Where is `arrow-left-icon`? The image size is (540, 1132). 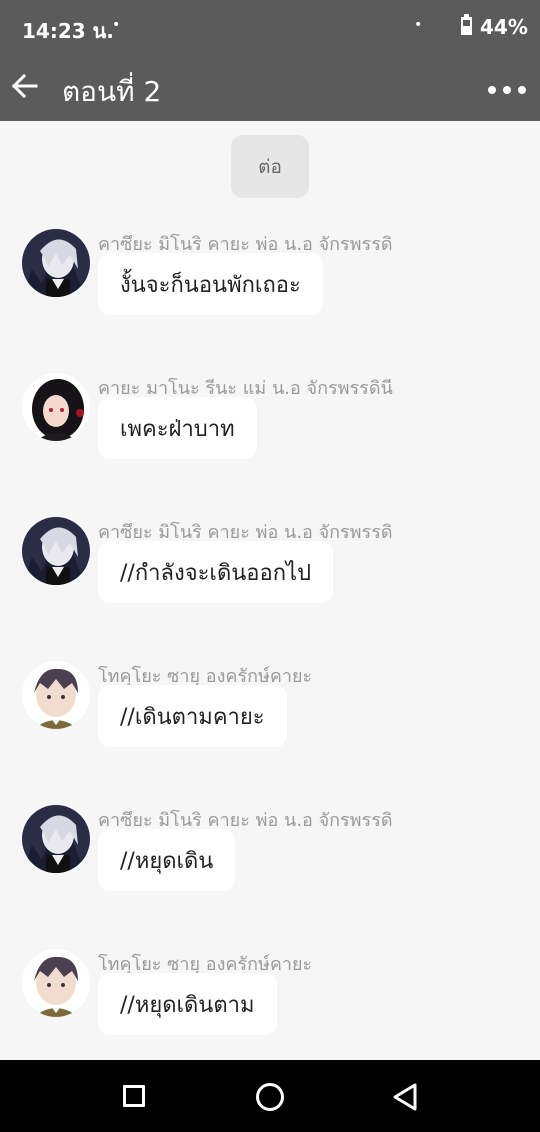
arrow-left-icon is located at coordinates (24, 86).